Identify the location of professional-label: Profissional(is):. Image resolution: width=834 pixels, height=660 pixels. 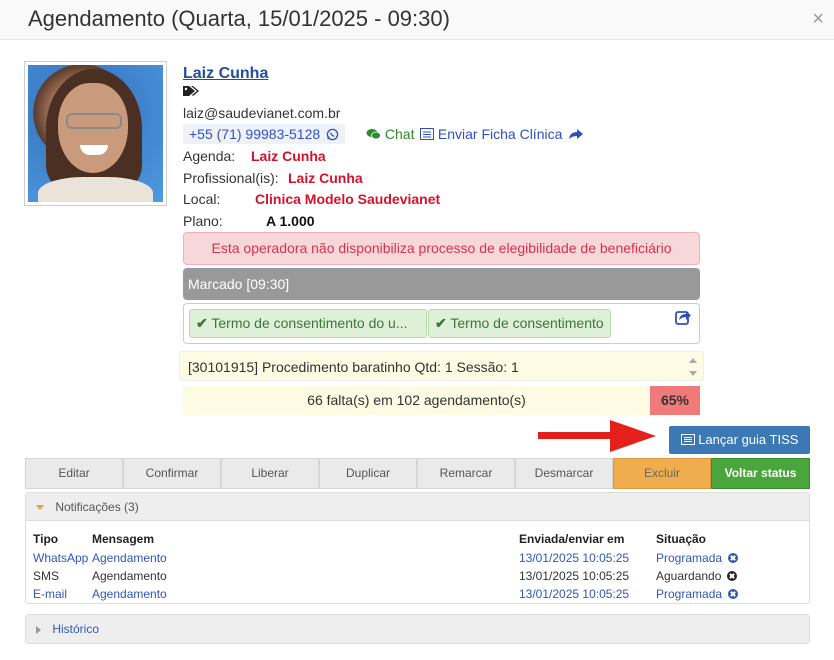
(231, 178).